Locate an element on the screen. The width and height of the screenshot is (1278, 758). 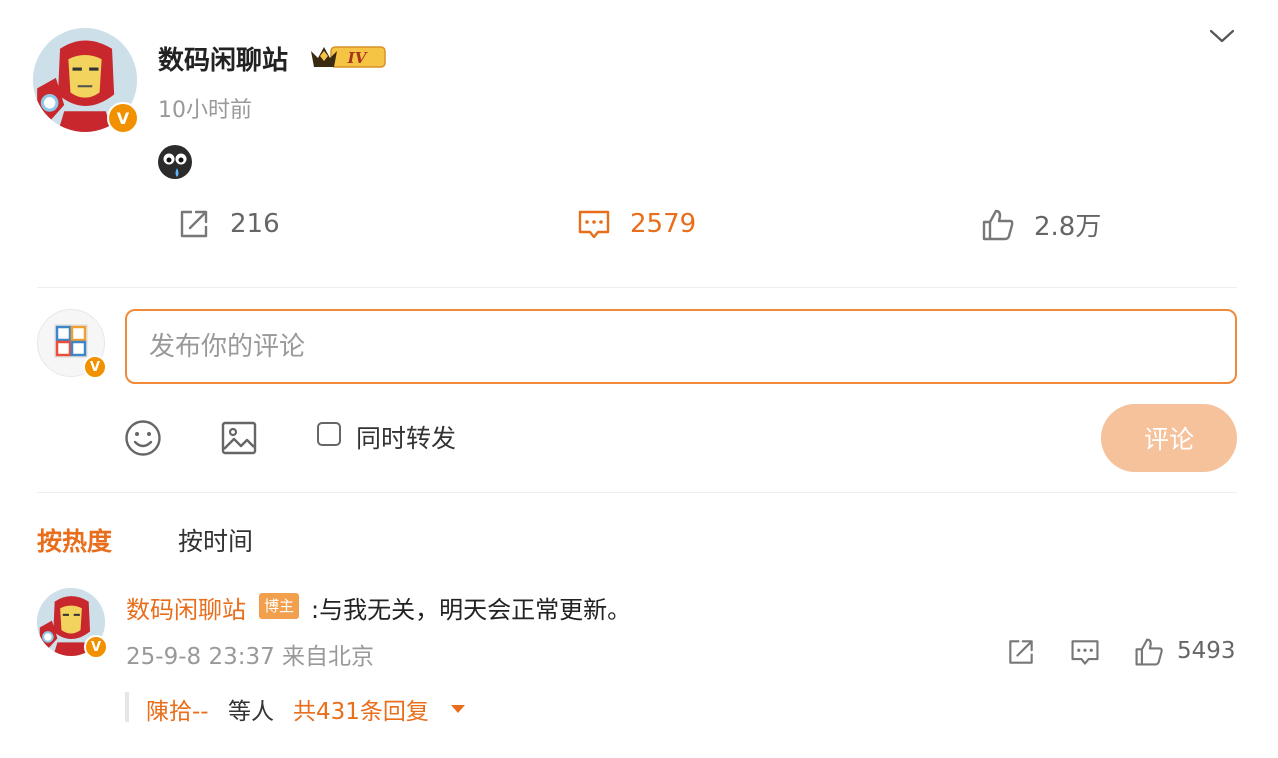
share-icon is located at coordinates (194, 224).